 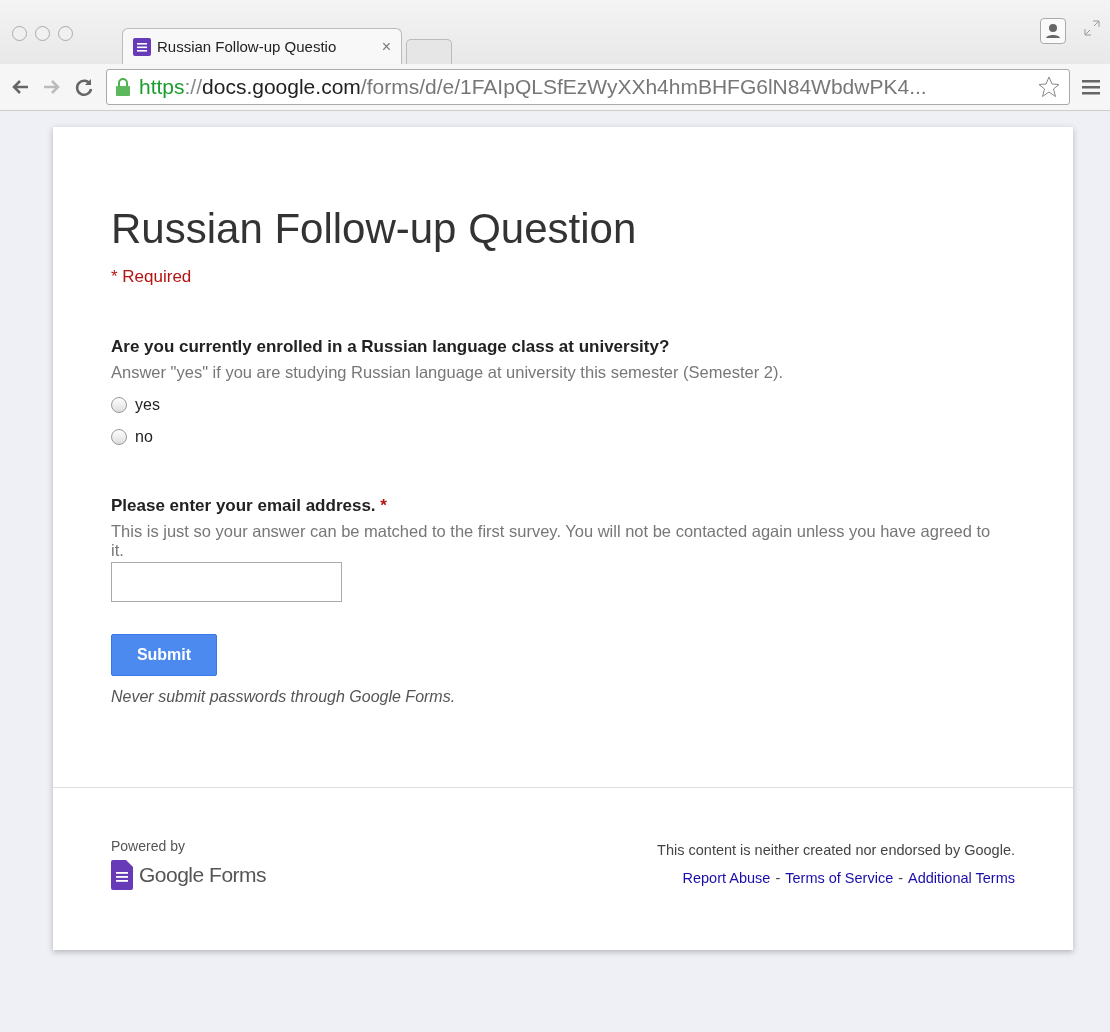 I want to click on footer-link: Additional Terms, so click(x=961, y=878).